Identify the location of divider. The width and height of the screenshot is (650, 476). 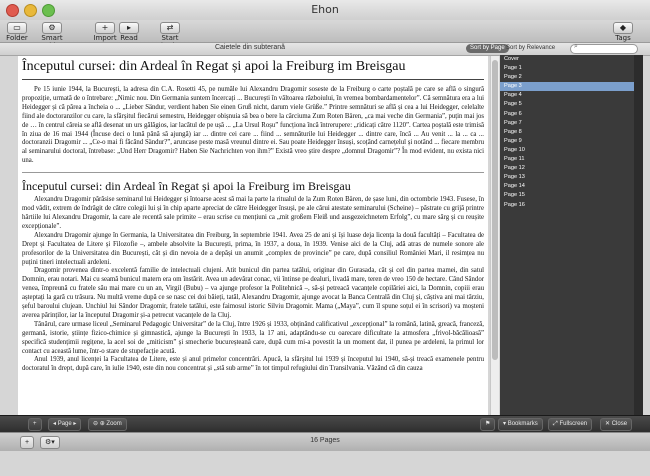
(253, 173).